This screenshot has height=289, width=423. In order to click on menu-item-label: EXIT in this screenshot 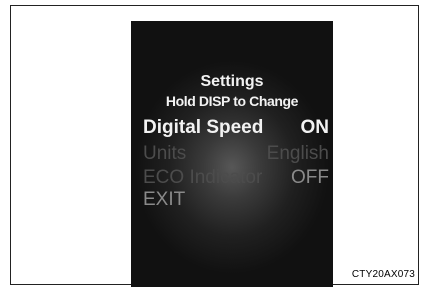, I will do `click(164, 199)`.